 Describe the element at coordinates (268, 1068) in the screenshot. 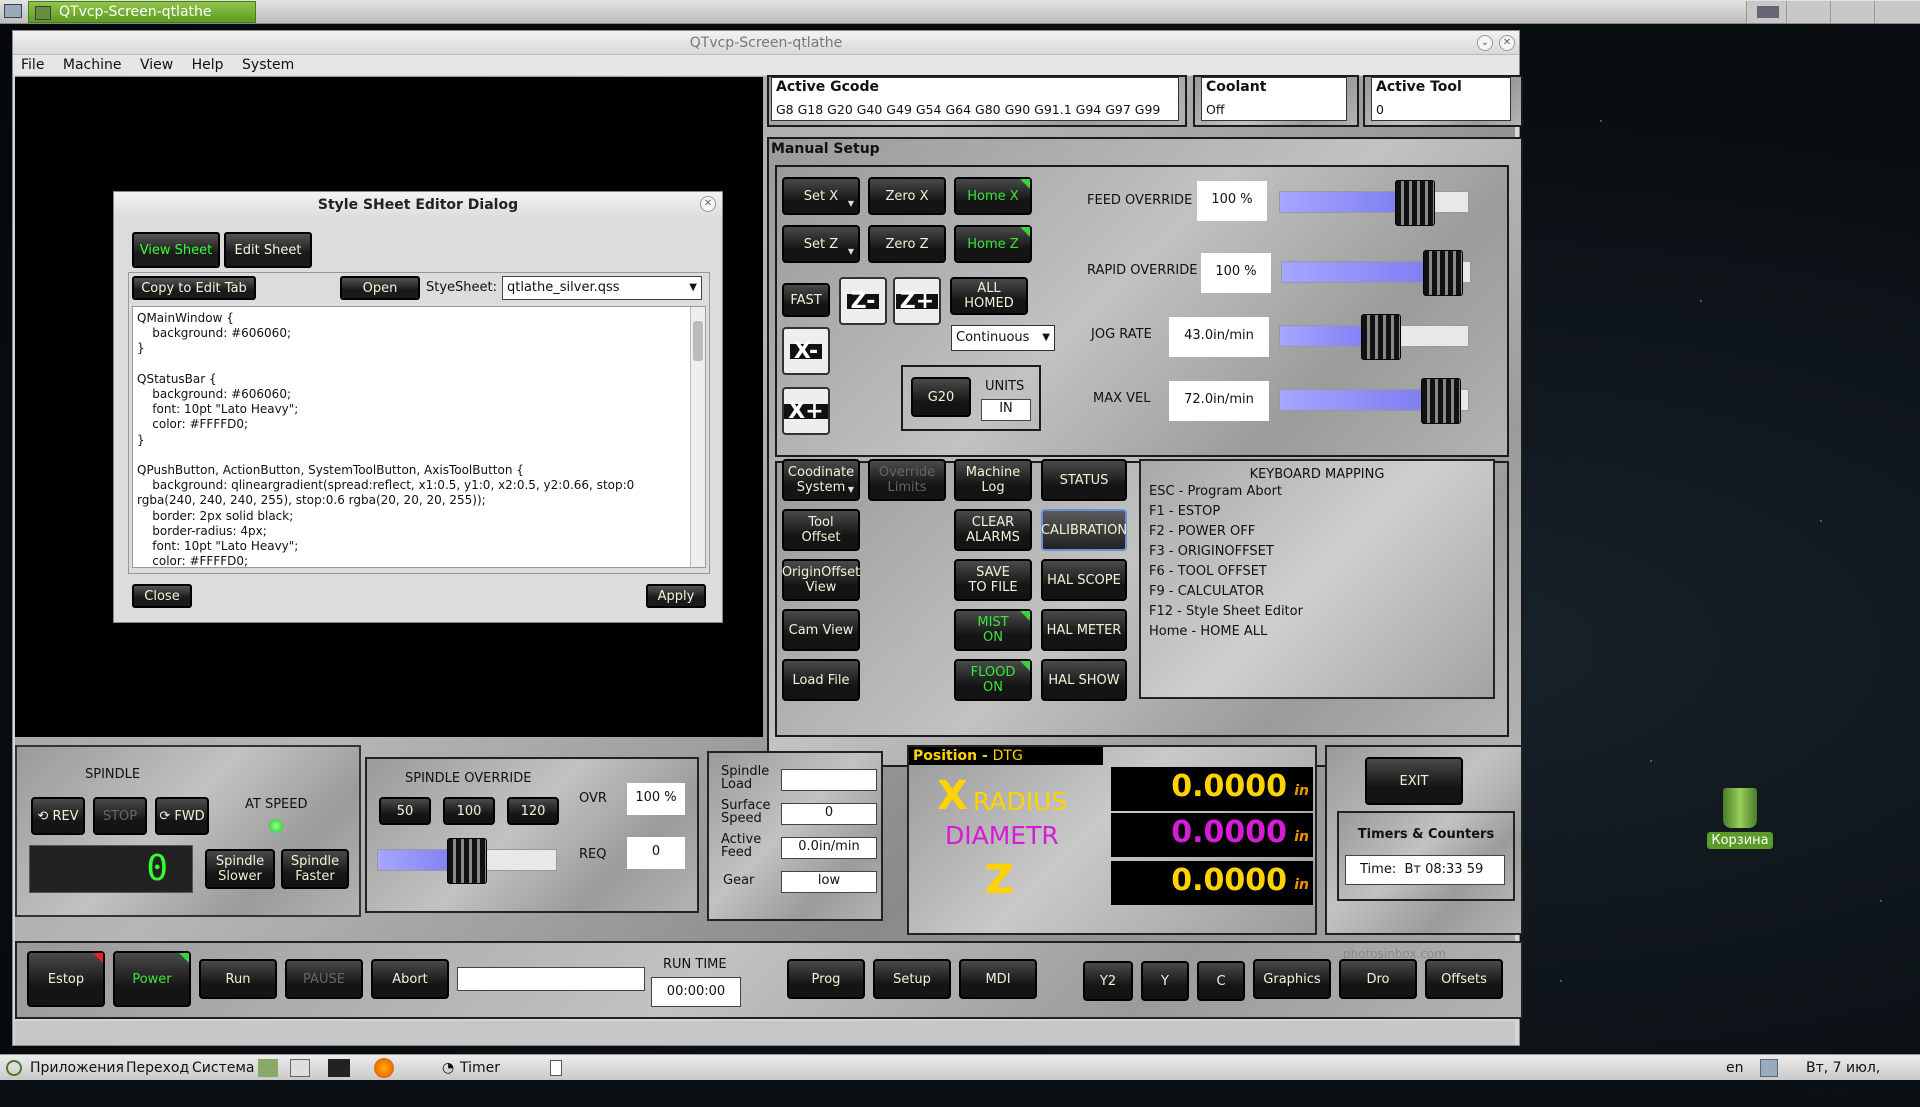

I see `launcher-icon` at that location.